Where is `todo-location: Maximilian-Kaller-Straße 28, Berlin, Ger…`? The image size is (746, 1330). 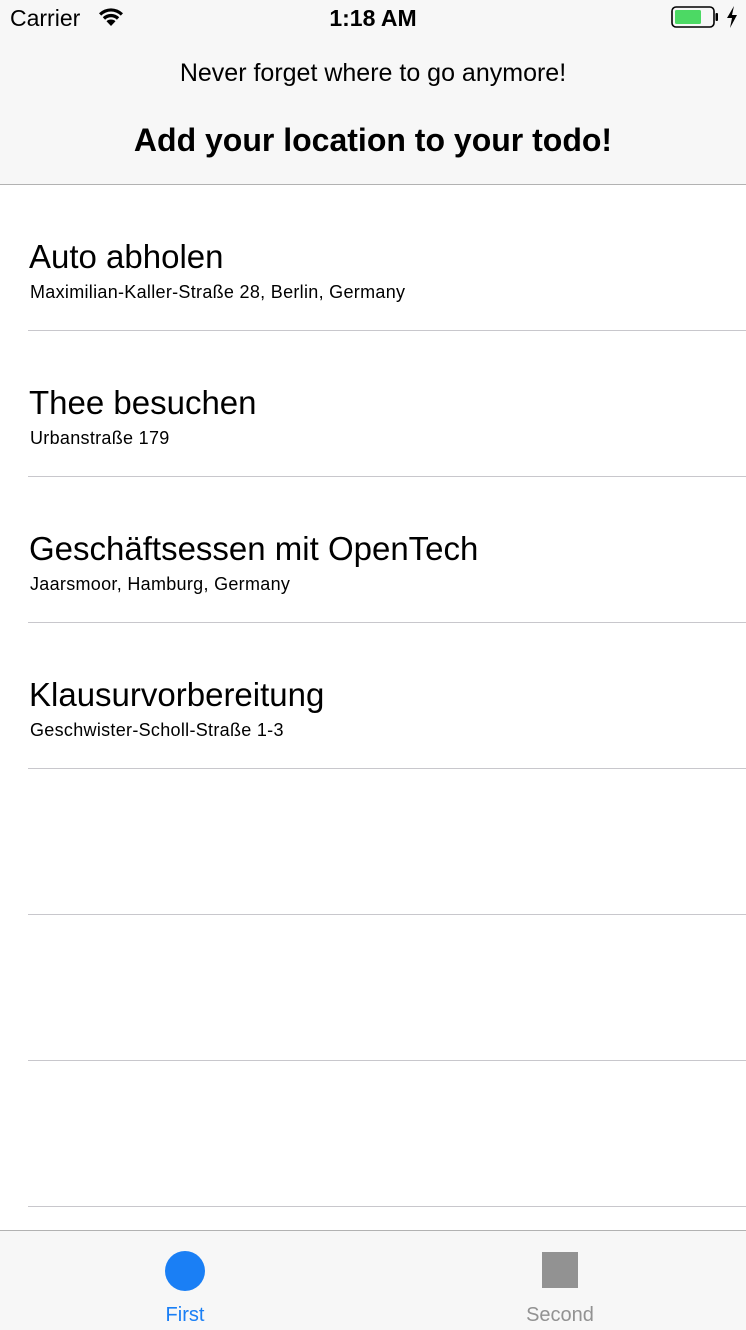
todo-location: Maximilian-Kaller-Straße 28, Berlin, Ger… is located at coordinates (218, 292).